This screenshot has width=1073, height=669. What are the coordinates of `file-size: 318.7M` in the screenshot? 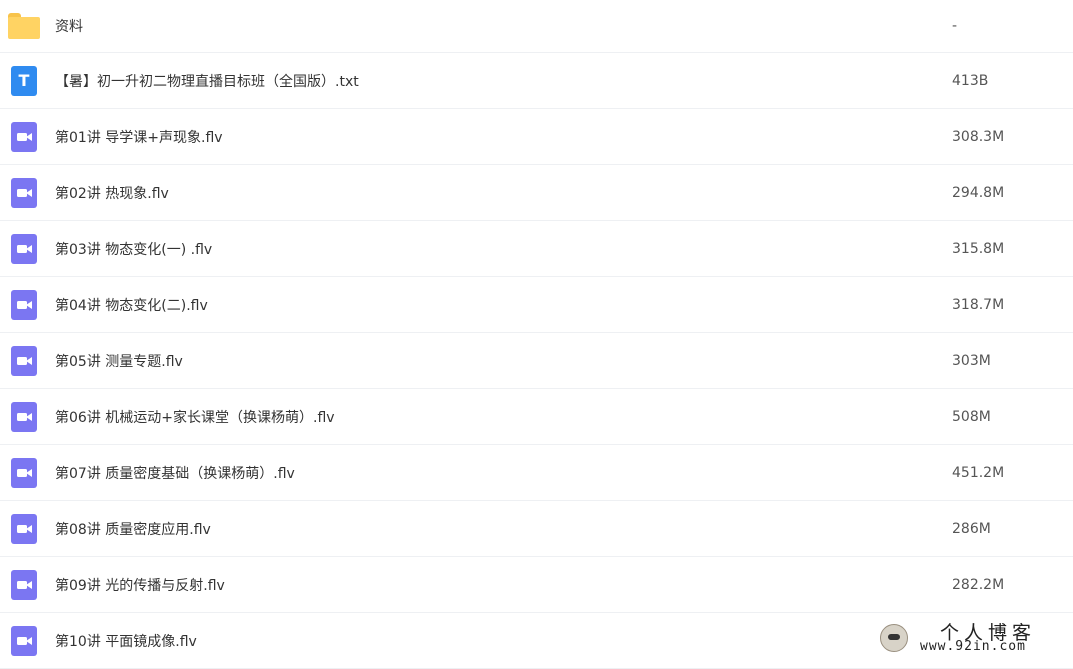 It's located at (978, 304).